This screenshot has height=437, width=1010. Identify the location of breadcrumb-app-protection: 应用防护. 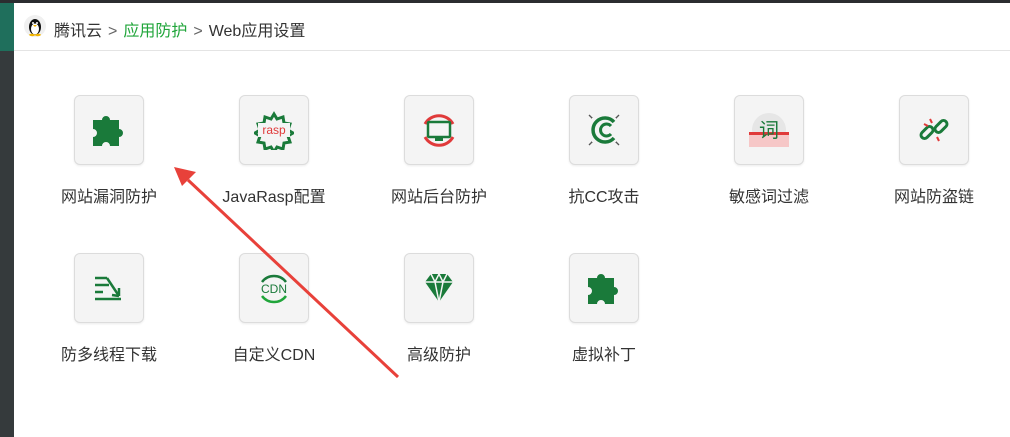
(155, 31).